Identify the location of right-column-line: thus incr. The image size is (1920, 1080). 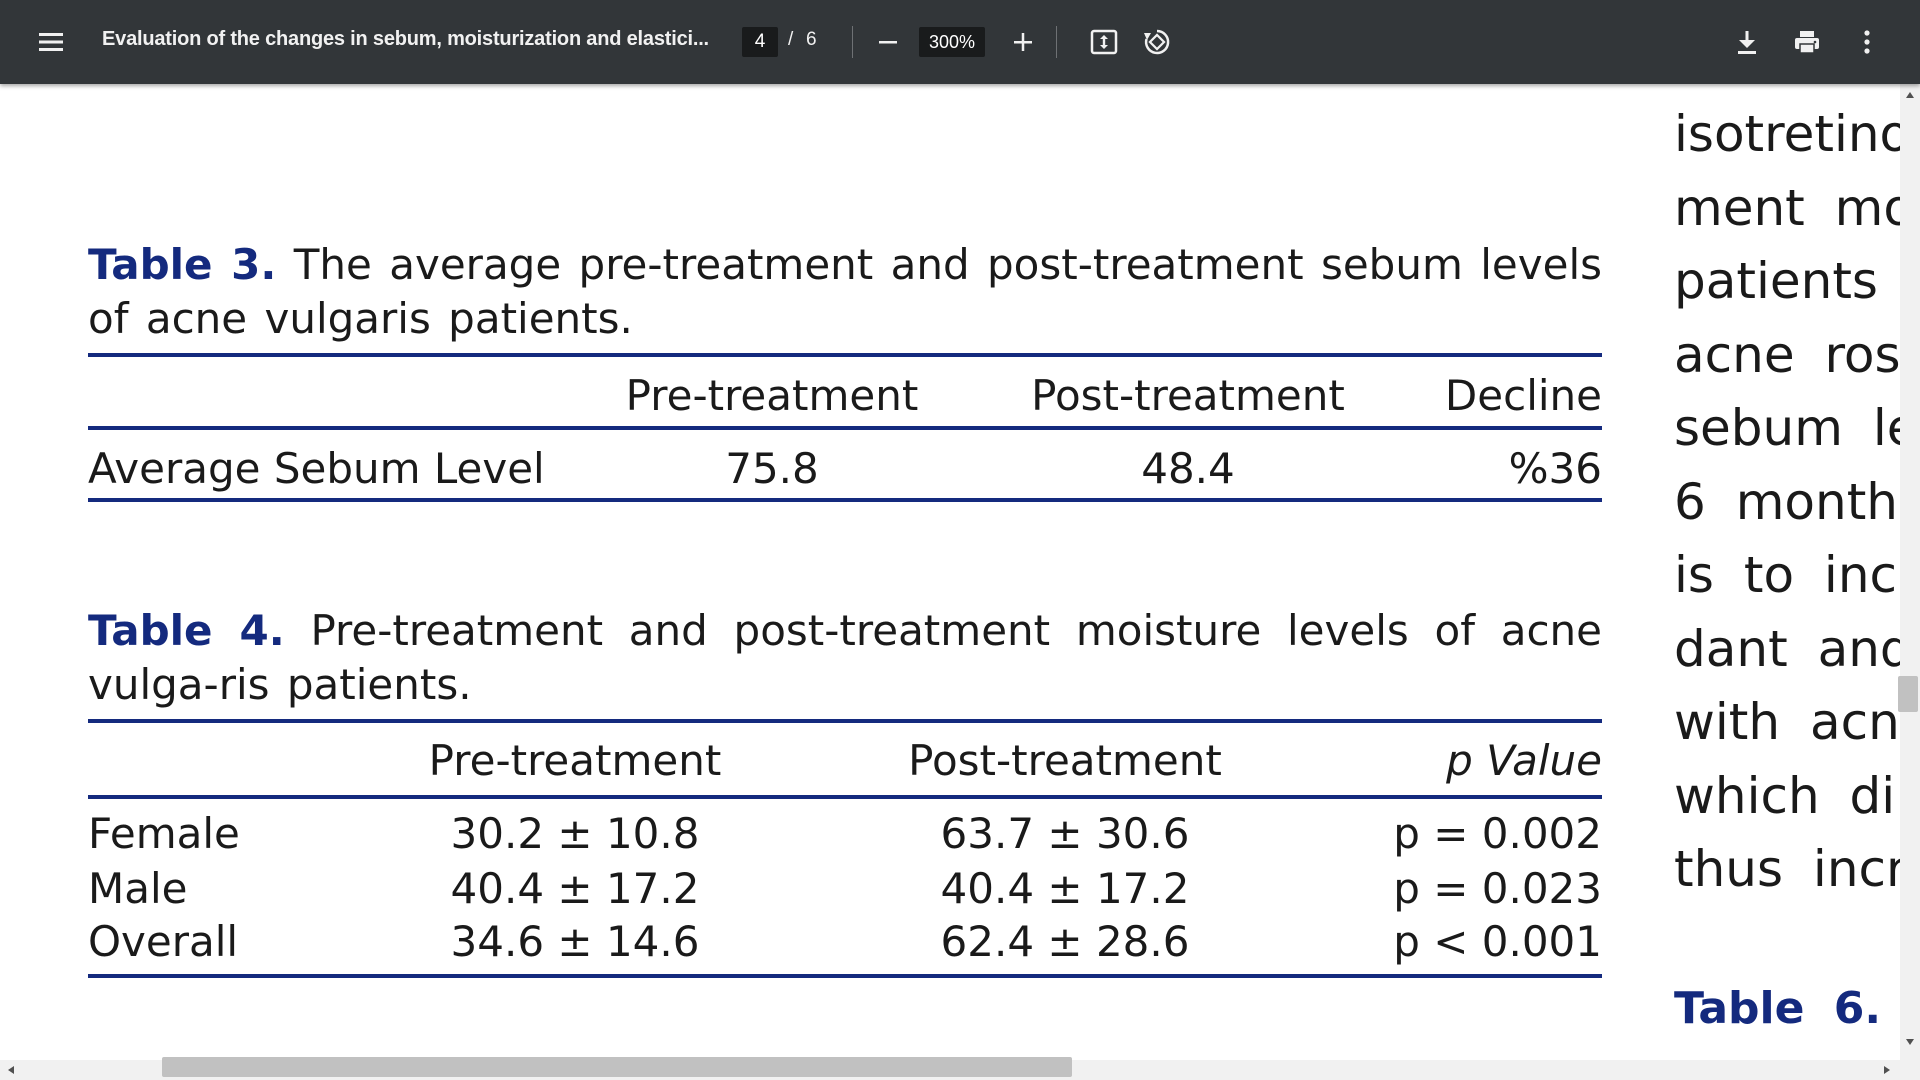
(1787, 869).